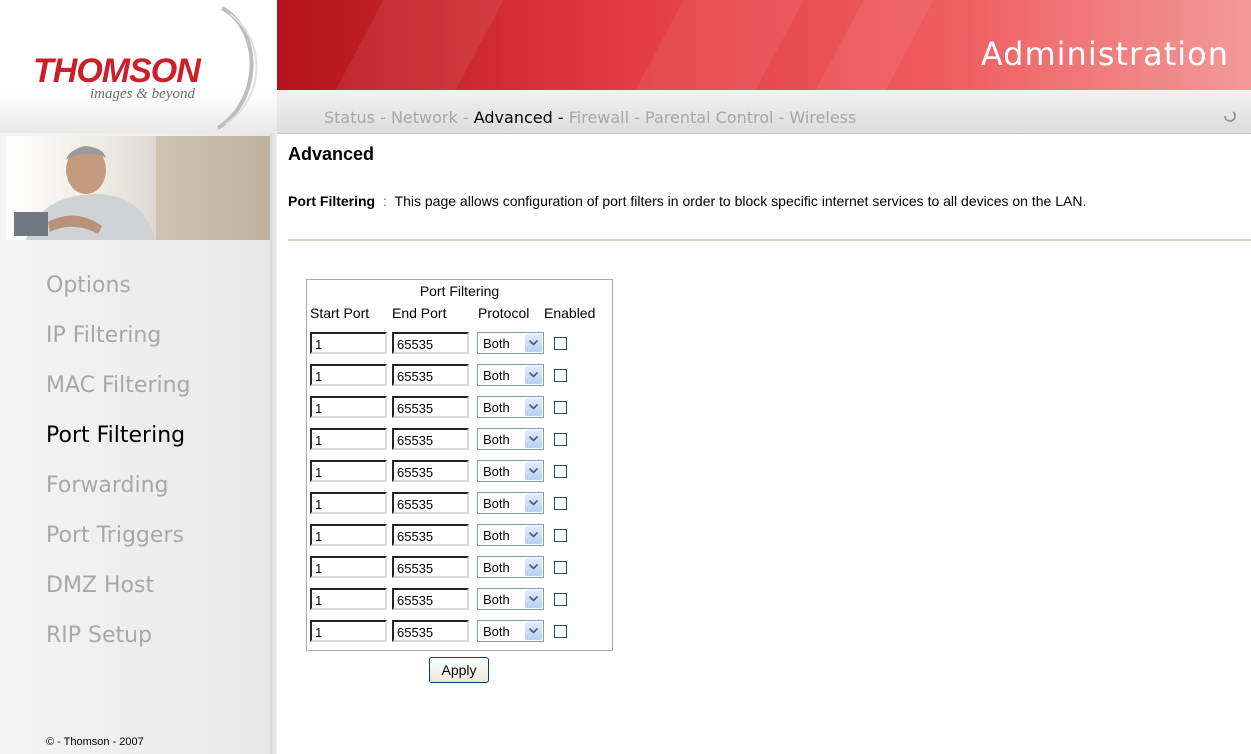  What do you see at coordinates (273, 443) in the screenshot?
I see `sidebar-edge` at bounding box center [273, 443].